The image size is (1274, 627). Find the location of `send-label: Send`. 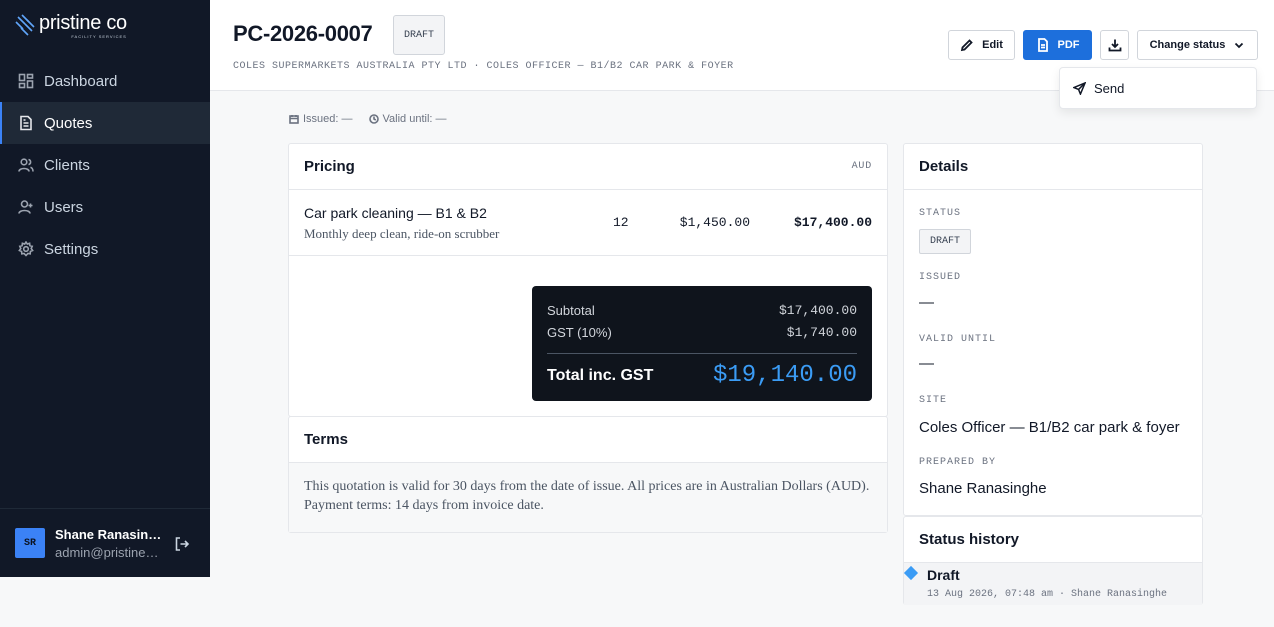

send-label: Send is located at coordinates (1109, 88).